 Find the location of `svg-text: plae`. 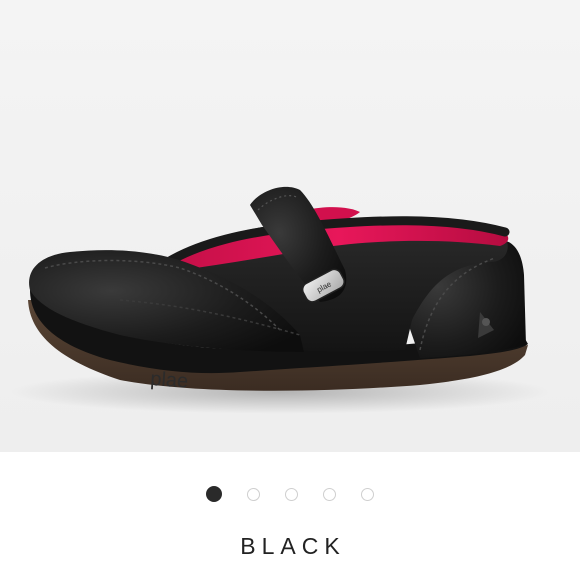

svg-text: plae is located at coordinates (169, 380).